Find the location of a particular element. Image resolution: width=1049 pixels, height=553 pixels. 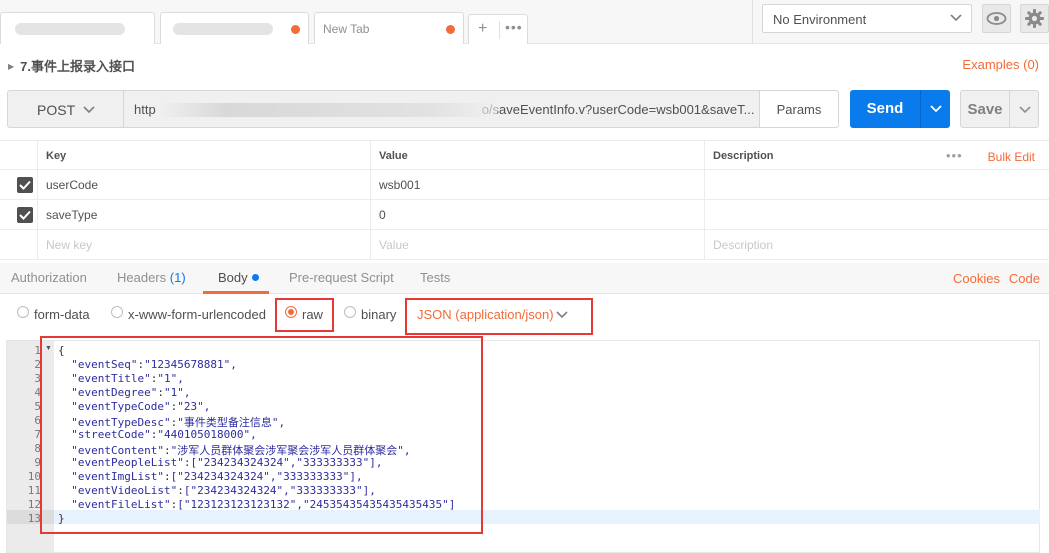

request-name: ▶ 7.事件上报录入接口 is located at coordinates (71, 65).